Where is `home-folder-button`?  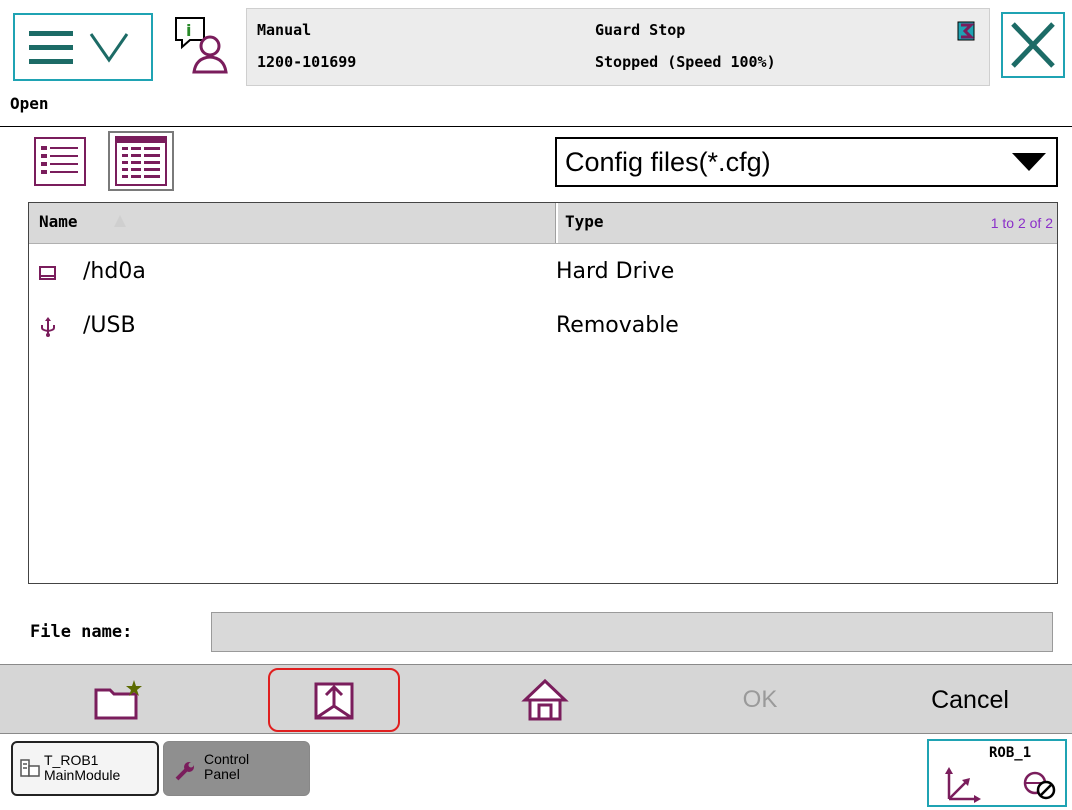 home-folder-button is located at coordinates (545, 700).